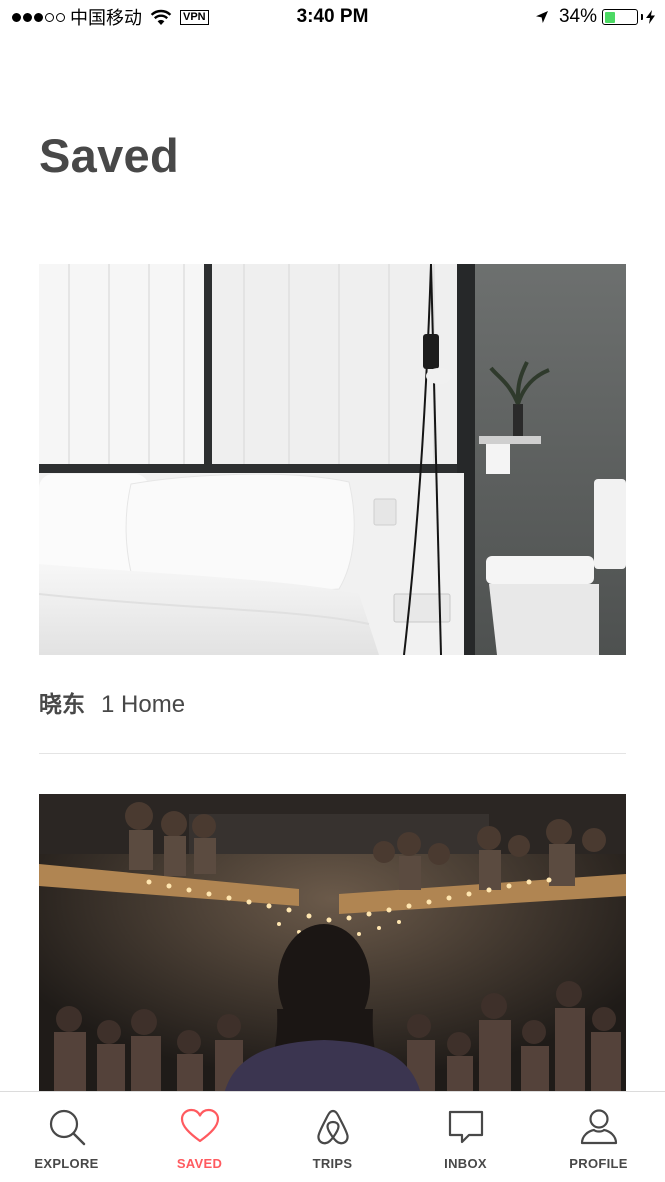 The width and height of the screenshot is (665, 1182). I want to click on tab-label: INBOX, so click(465, 1163).